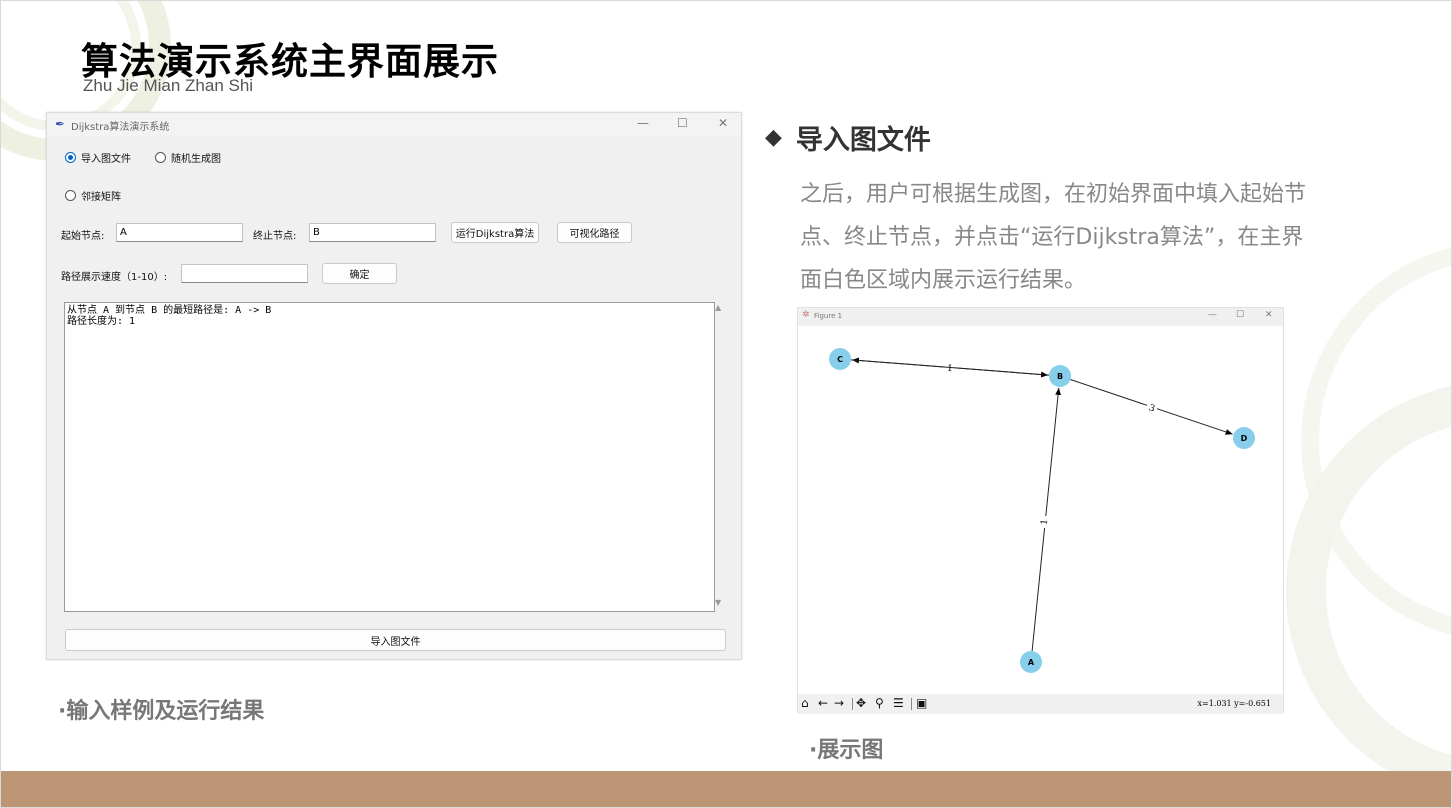 This screenshot has height=808, width=1452. I want to click on end-node-input: B, so click(372, 232).